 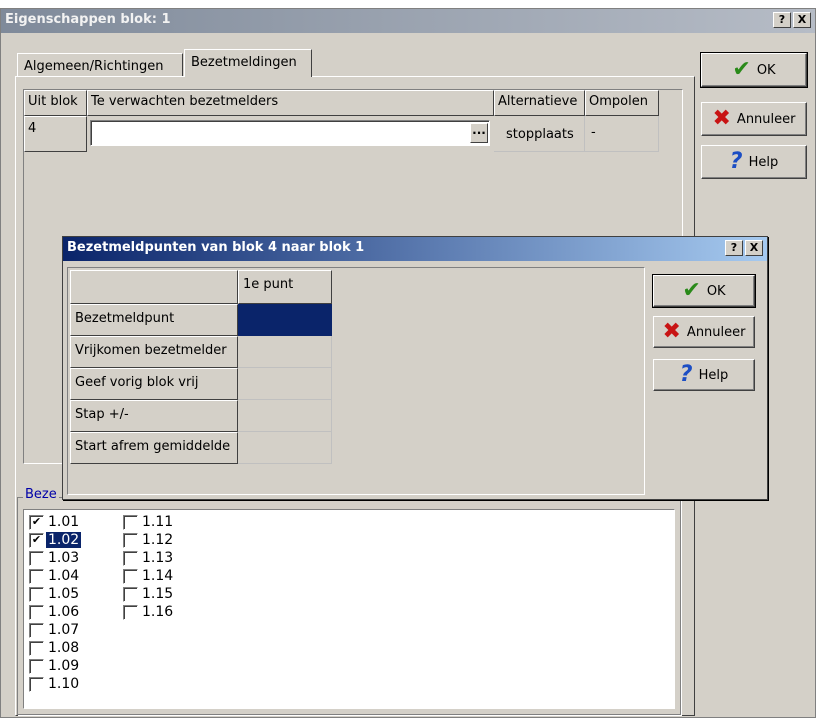 What do you see at coordinates (154, 352) in the screenshot?
I see `row-header-vrijkomen: Vrijkomen bezetmelder` at bounding box center [154, 352].